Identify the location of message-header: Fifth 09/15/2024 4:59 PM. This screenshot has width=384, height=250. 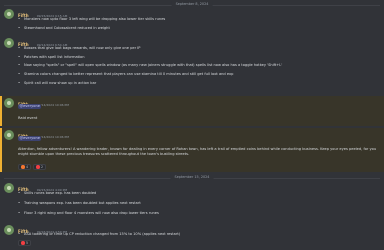
(42, 229).